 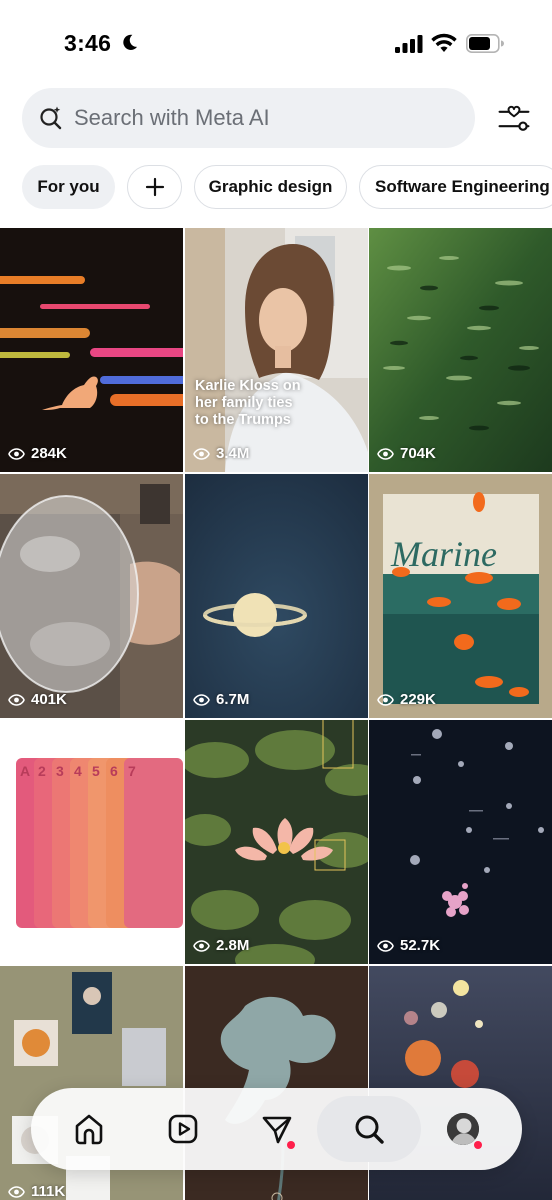 What do you see at coordinates (49, 453) in the screenshot?
I see `view-count-label: 284K` at bounding box center [49, 453].